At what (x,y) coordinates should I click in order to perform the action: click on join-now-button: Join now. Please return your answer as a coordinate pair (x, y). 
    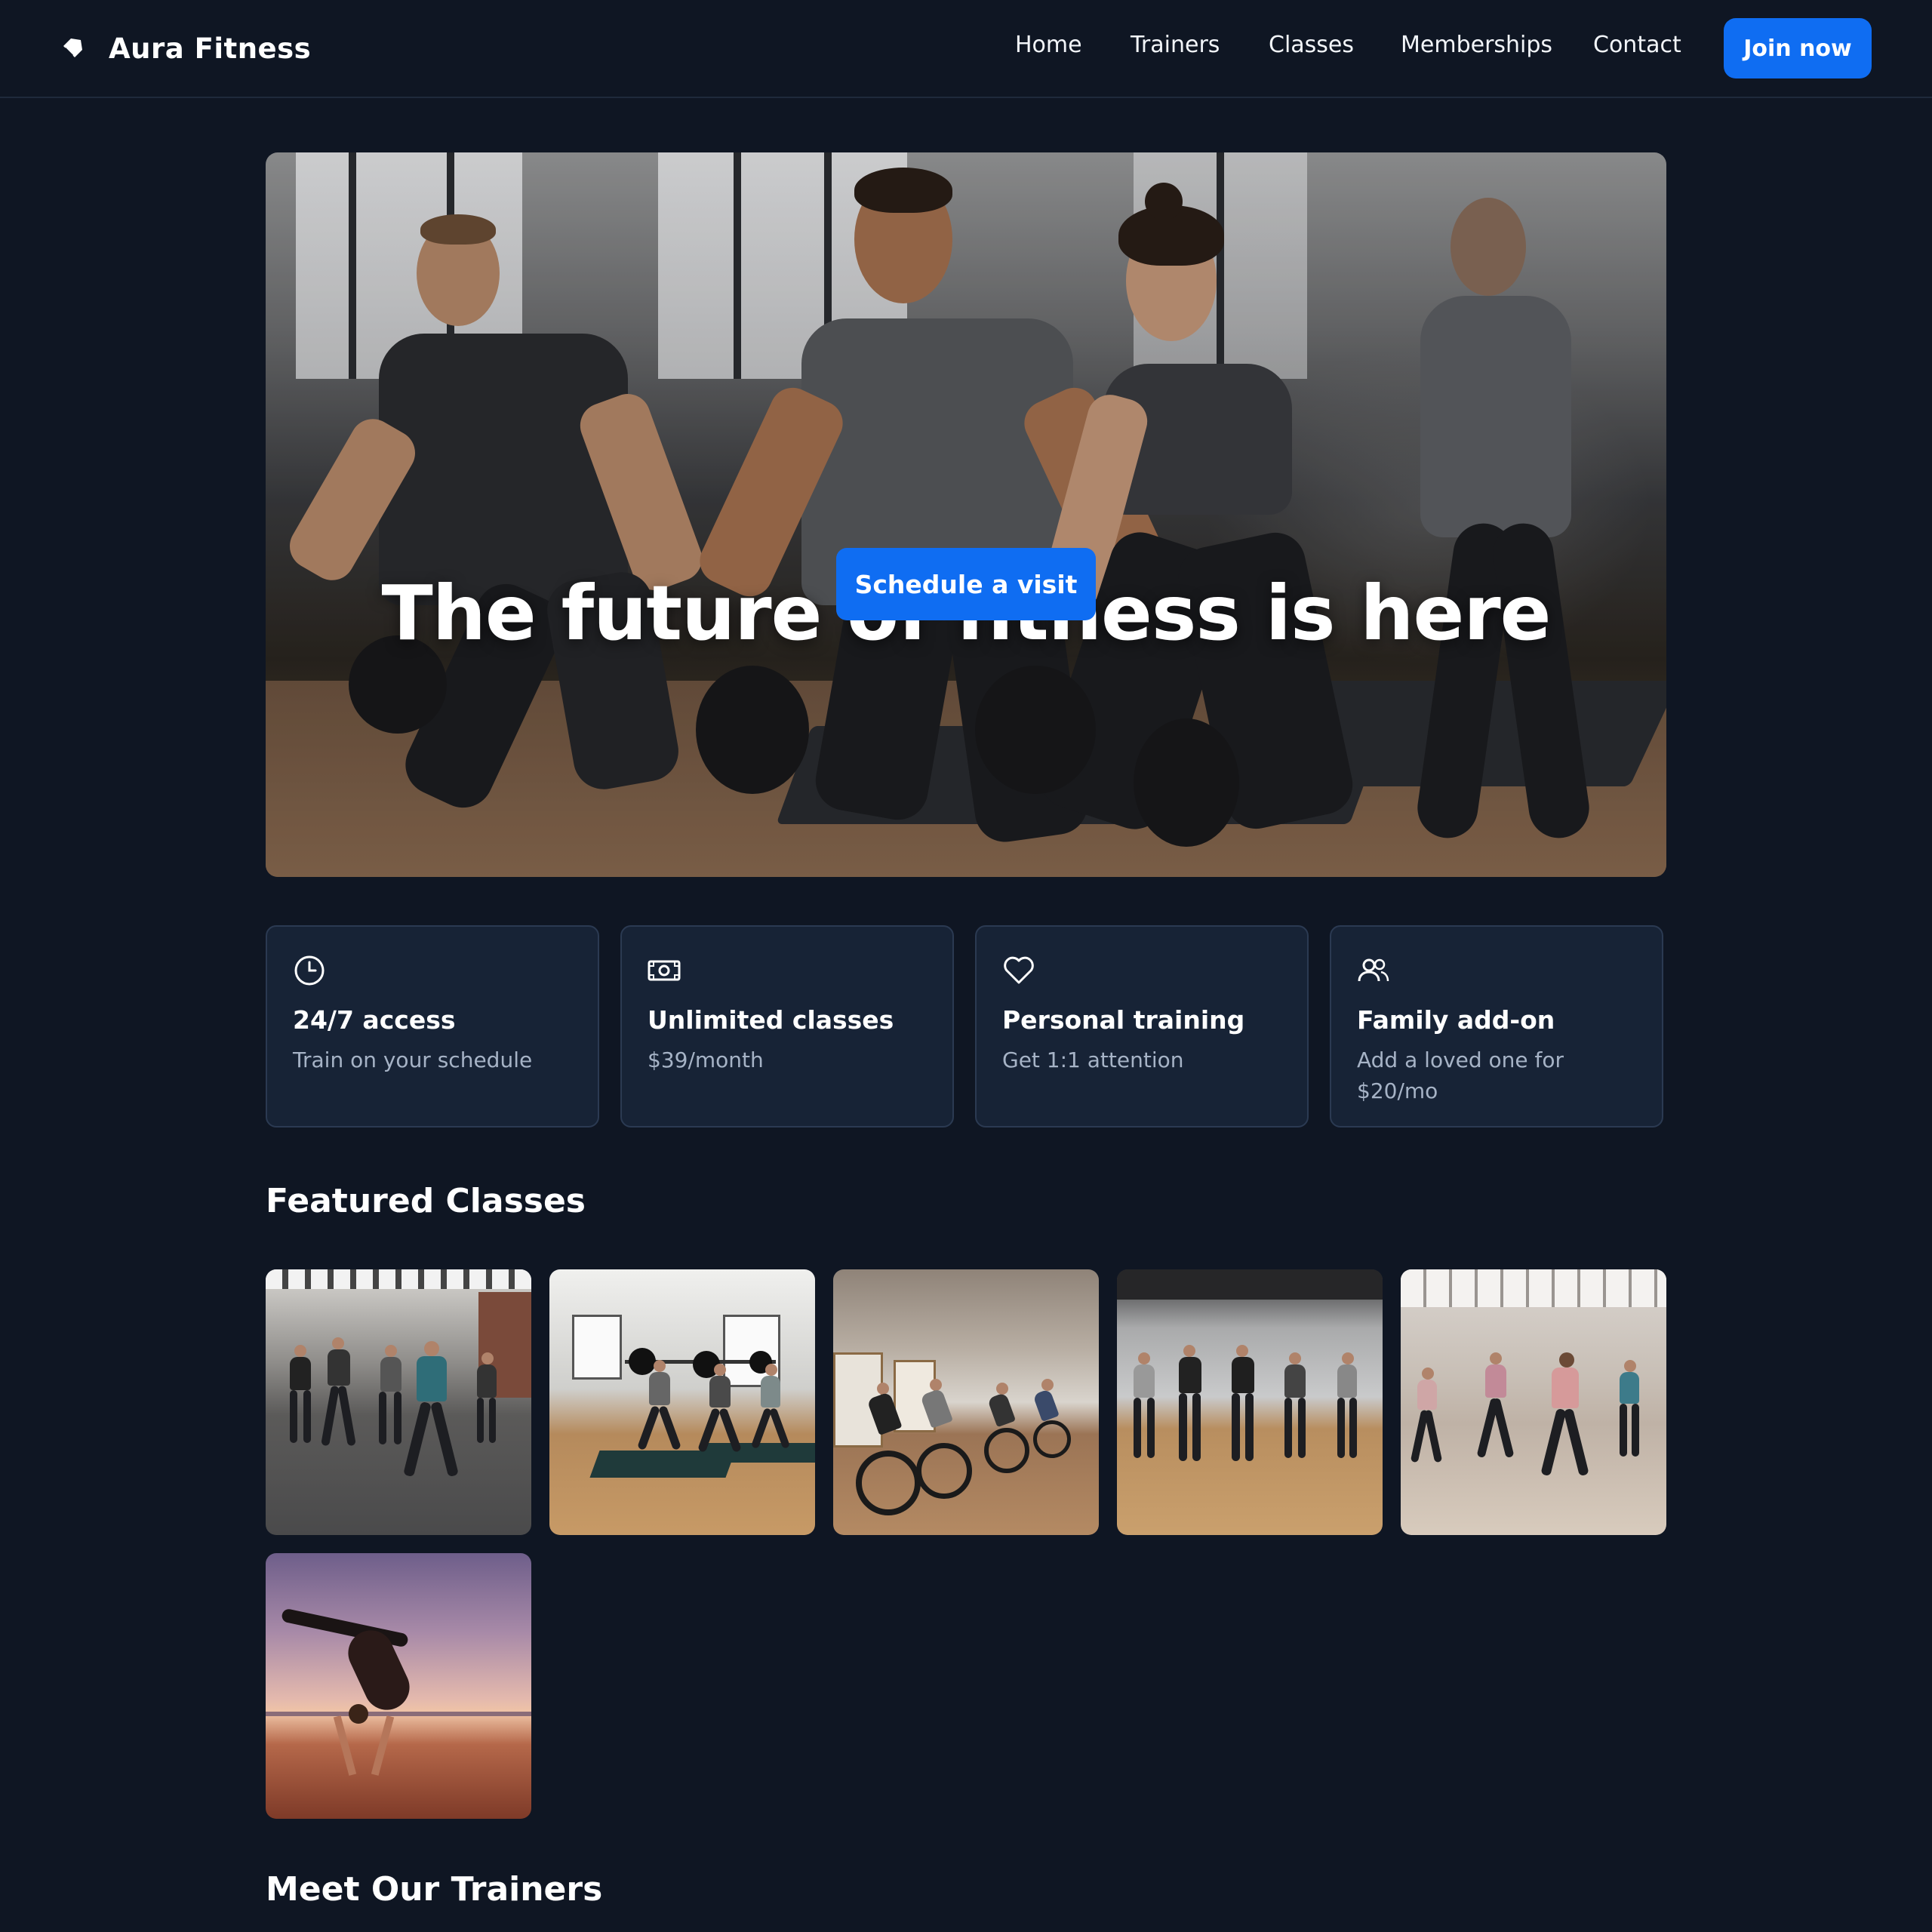
    Looking at the image, I should click on (1798, 48).